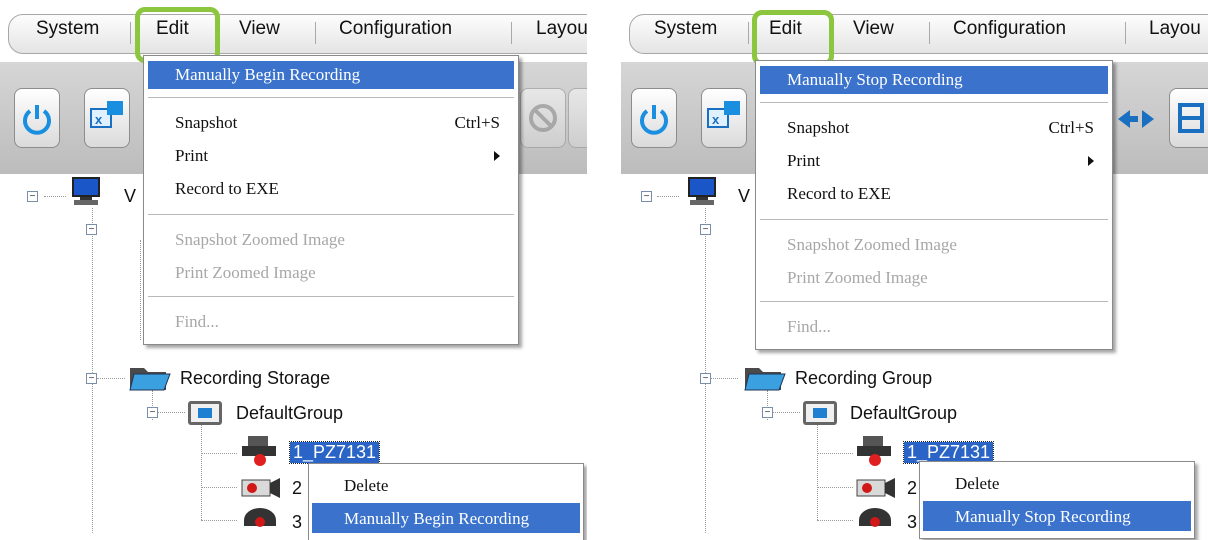 The width and height of the screenshot is (1208, 540). Describe the element at coordinates (702, 191) in the screenshot. I see `computer-icon` at that location.